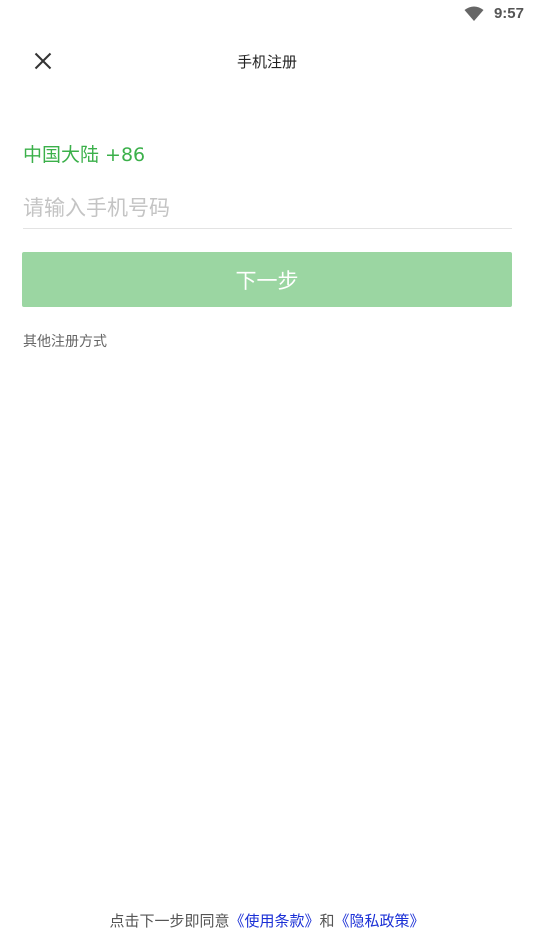 The width and height of the screenshot is (534, 949). I want to click on other-registration-methods-link: 其他注册方式, so click(65, 341).